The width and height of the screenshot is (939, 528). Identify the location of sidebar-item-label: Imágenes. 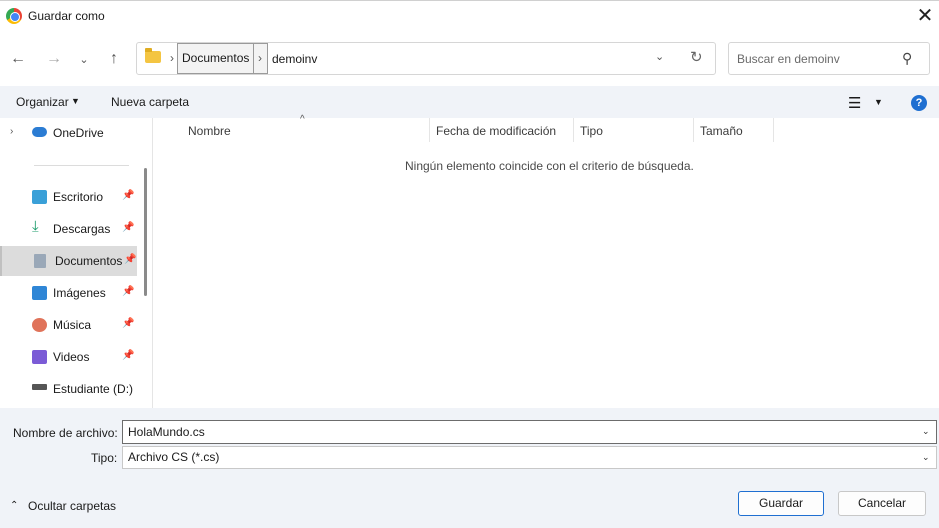
(79, 293).